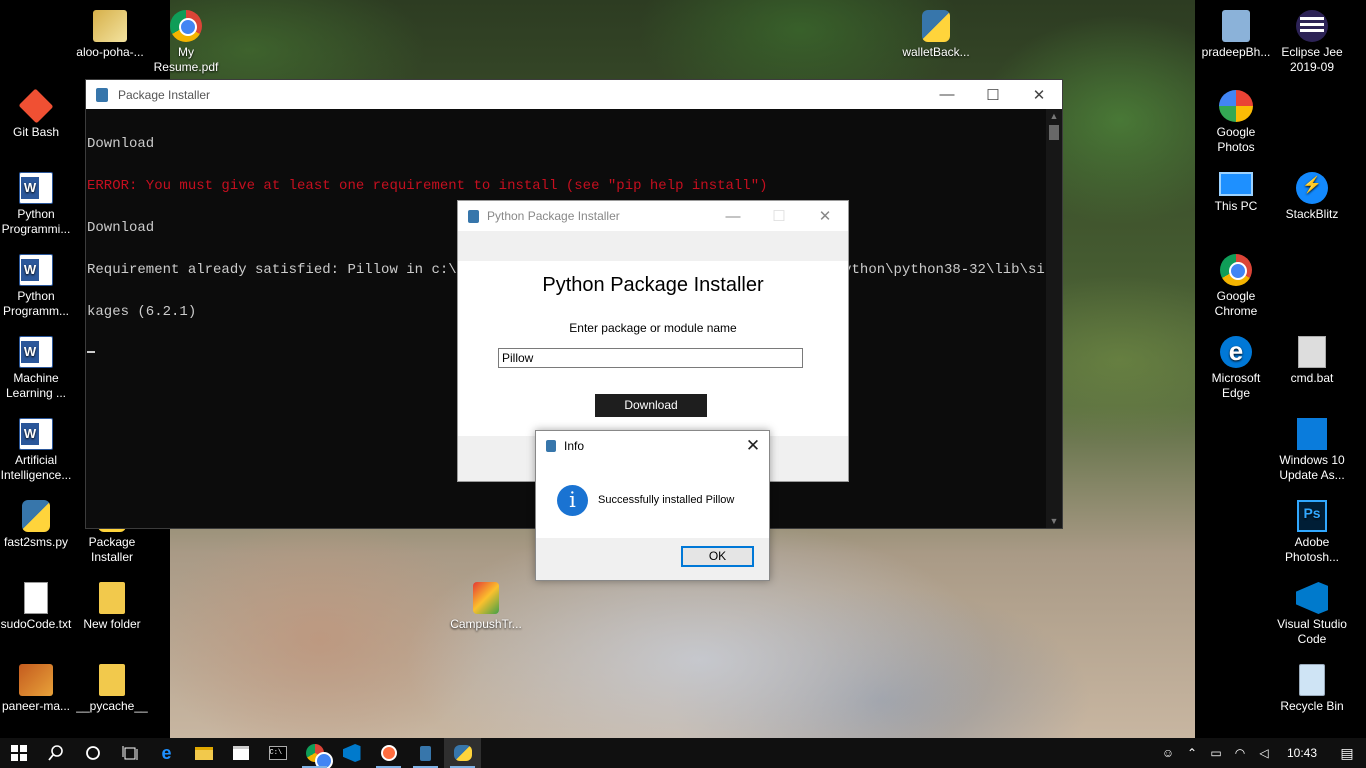 The height and width of the screenshot is (768, 1366). I want to click on desktop-icon-google-photos: Google Photos, so click(1236, 122).